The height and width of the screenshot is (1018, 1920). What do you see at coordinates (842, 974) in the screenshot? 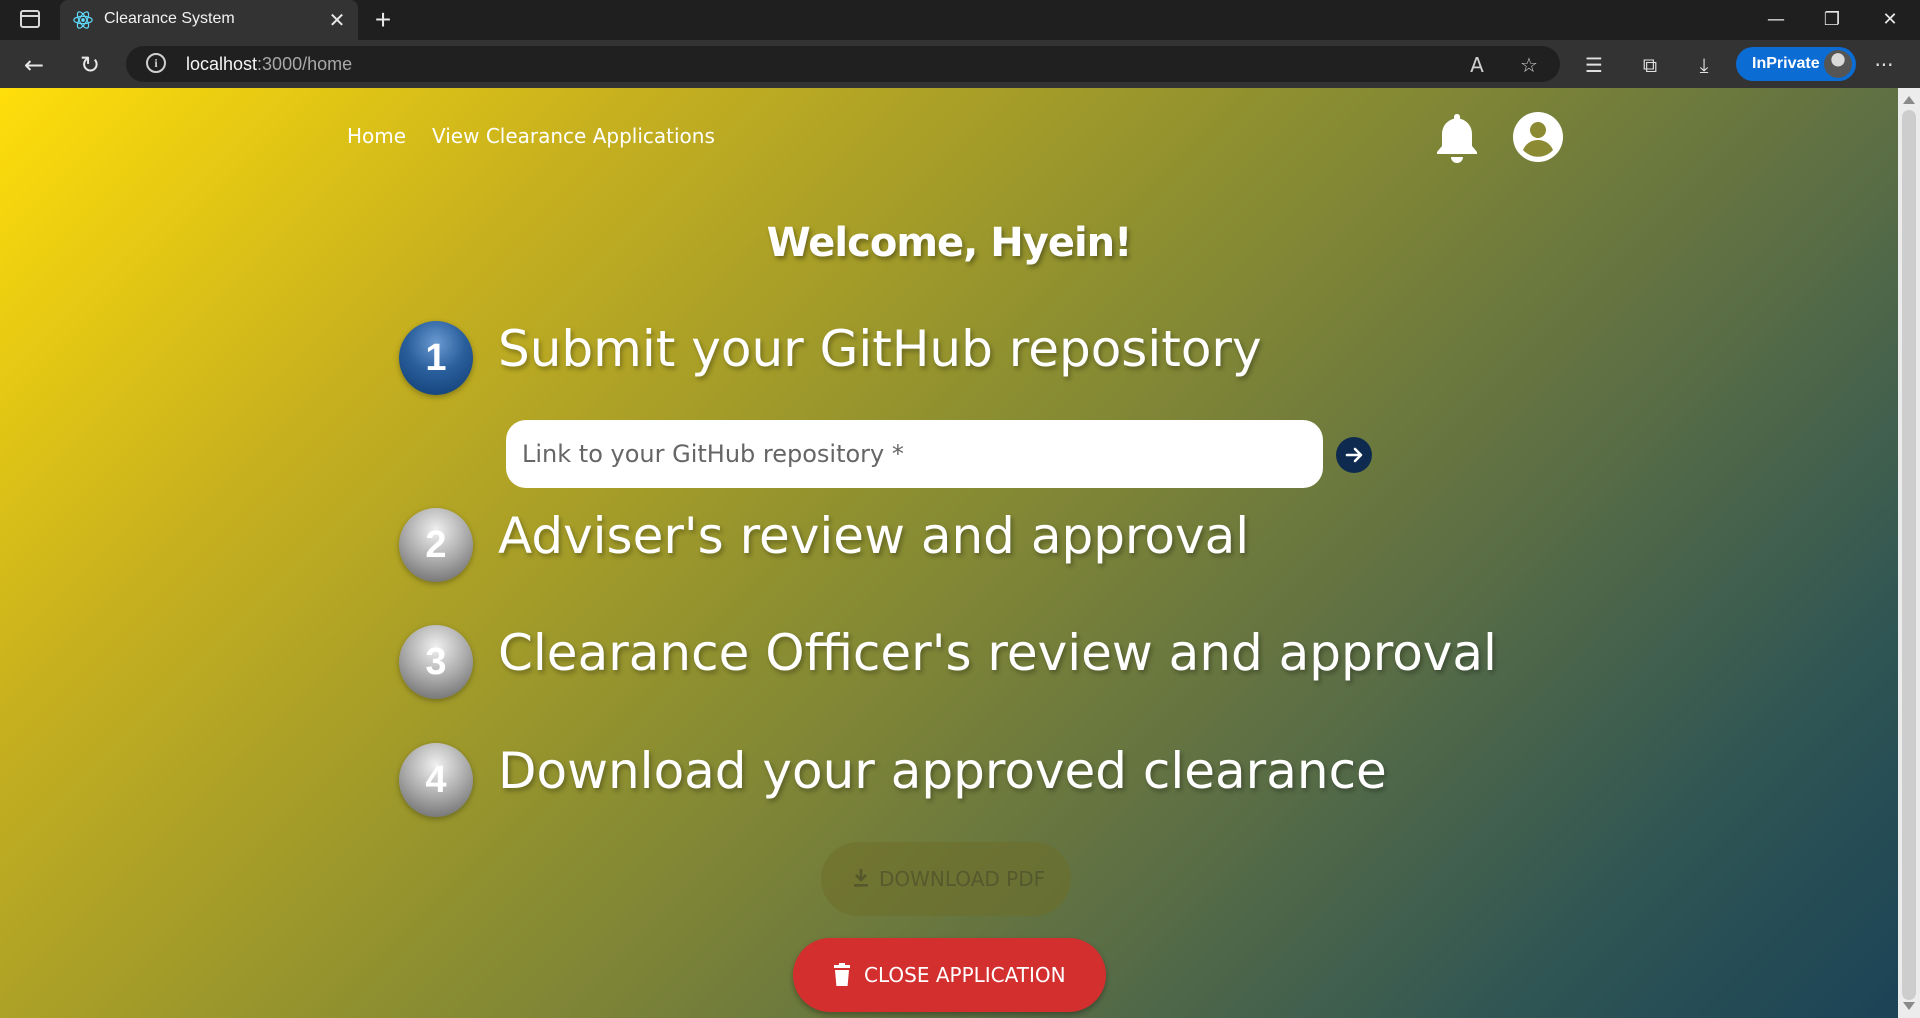
I see `trash-icon` at bounding box center [842, 974].